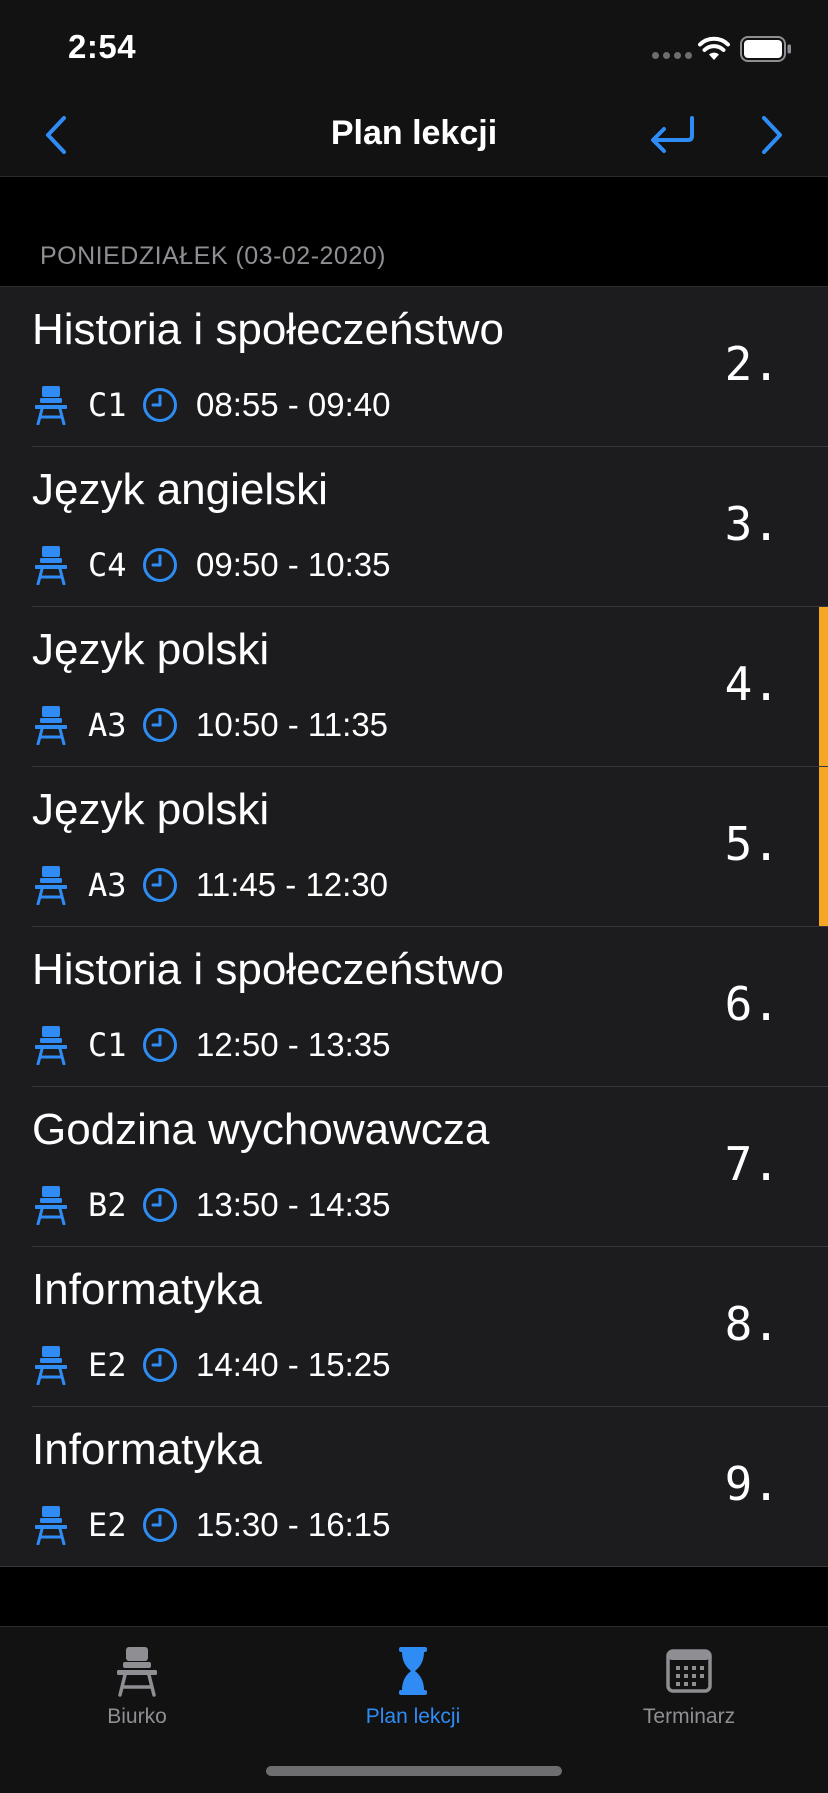 This screenshot has height=1793, width=828. I want to click on lesson-number: 3., so click(752, 524).